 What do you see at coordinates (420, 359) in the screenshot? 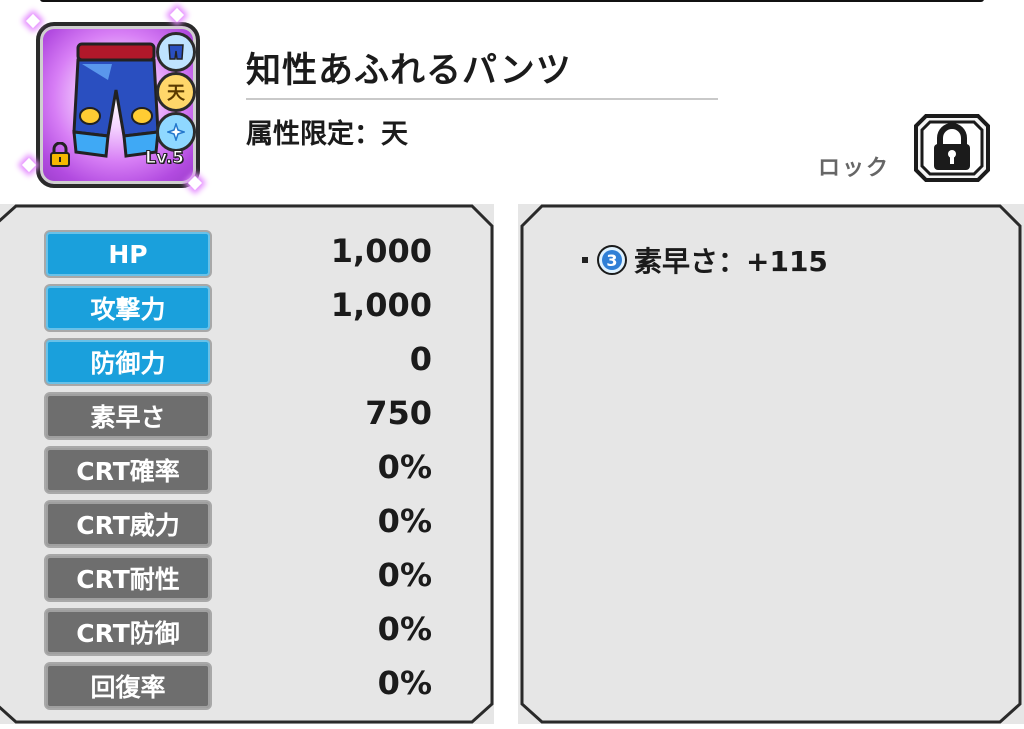
I see `stat-value: 0` at bounding box center [420, 359].